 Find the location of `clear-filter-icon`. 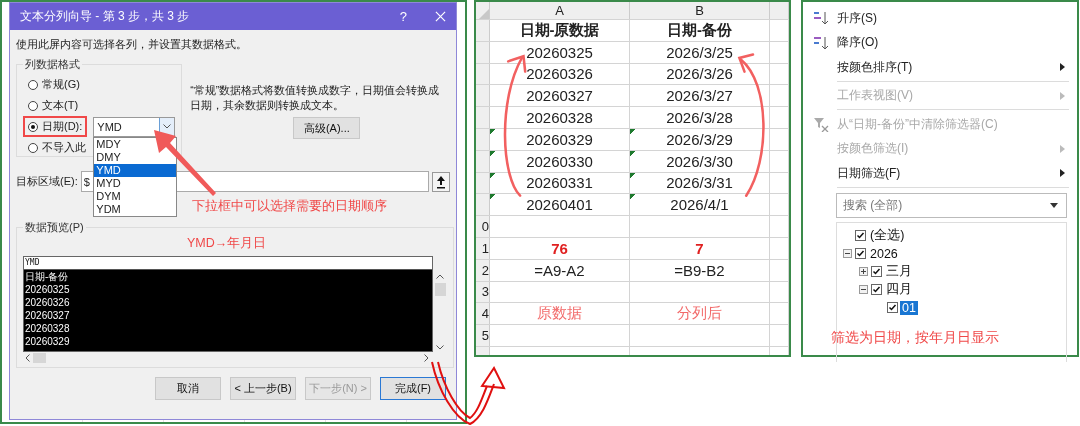

clear-filter-icon is located at coordinates (821, 124).